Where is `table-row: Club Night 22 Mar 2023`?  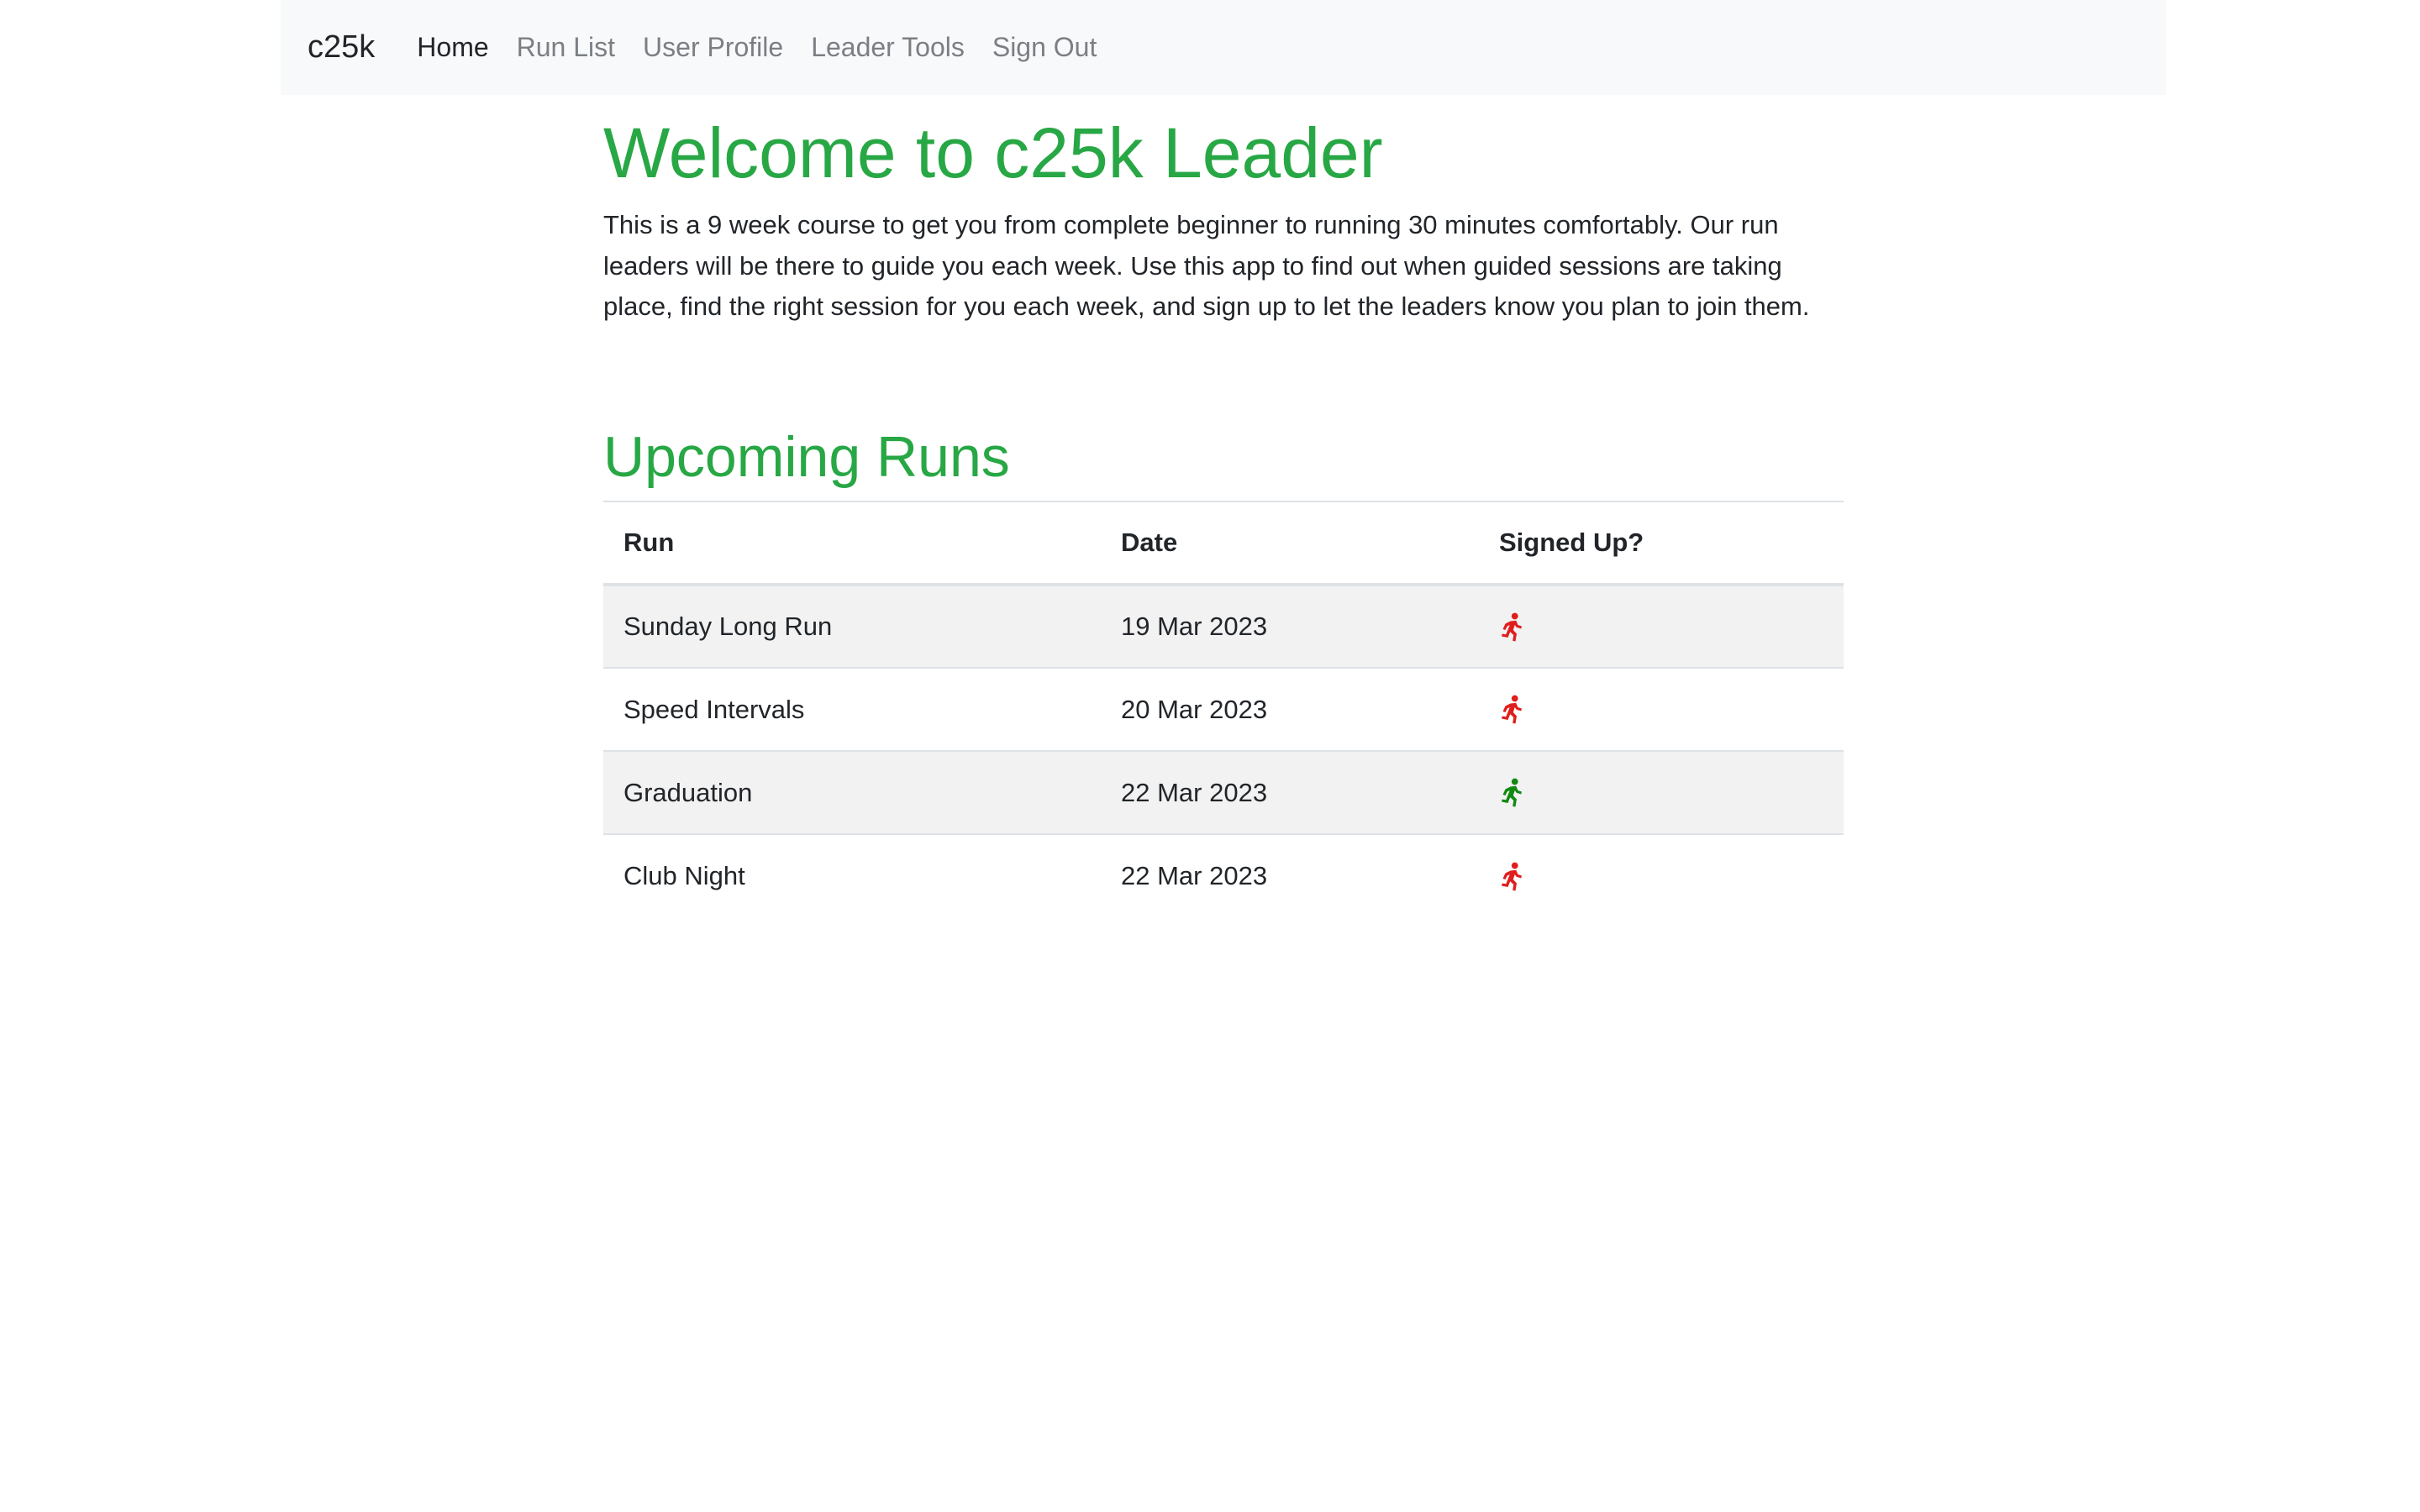
table-row: Club Night 22 Mar 2023 is located at coordinates (1224, 875).